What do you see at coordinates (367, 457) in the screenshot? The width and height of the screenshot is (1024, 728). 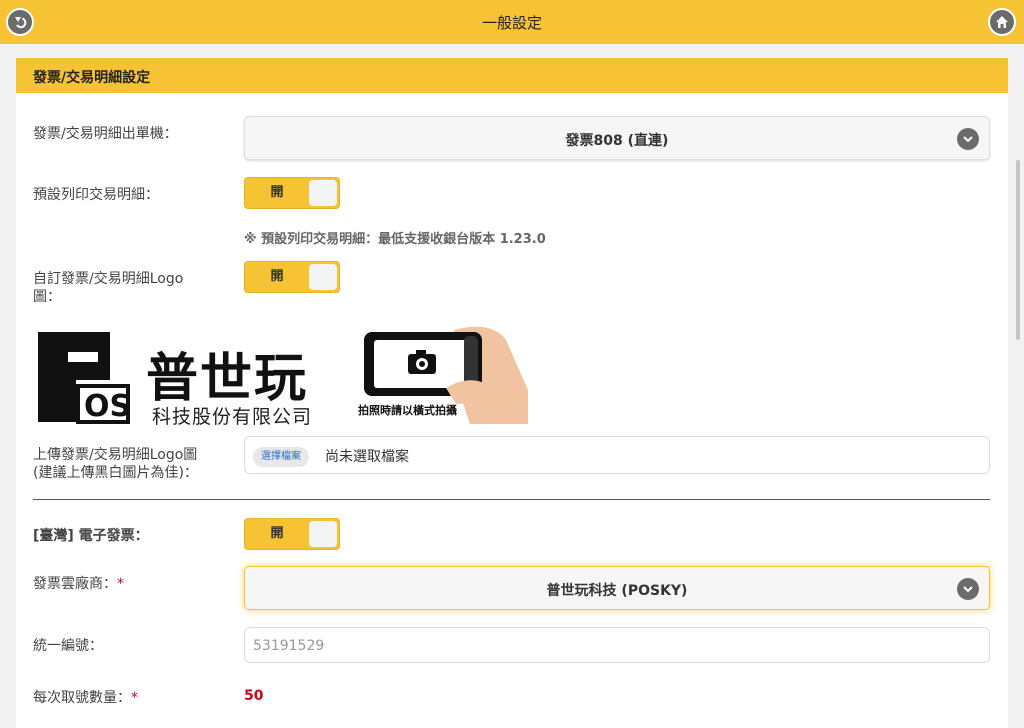 I see `file-status: 尚未選取檔案` at bounding box center [367, 457].